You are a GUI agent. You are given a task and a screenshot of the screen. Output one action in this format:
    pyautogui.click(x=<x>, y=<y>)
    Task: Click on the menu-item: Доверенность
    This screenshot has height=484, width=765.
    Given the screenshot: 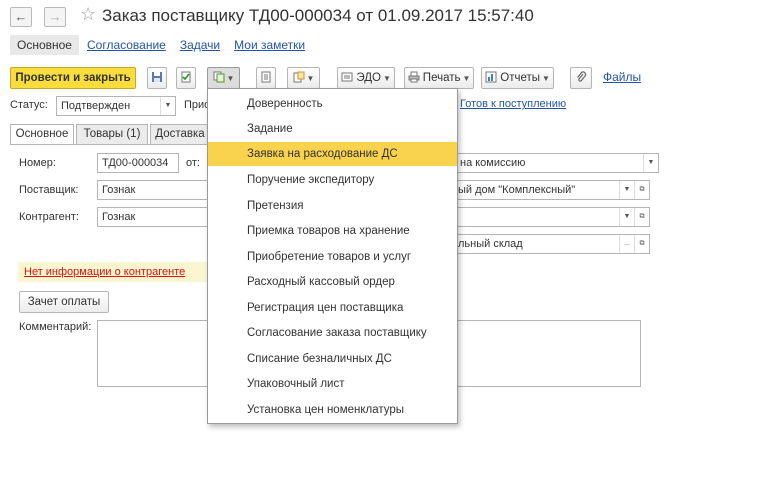 What is the action you would take?
    pyautogui.click(x=332, y=104)
    